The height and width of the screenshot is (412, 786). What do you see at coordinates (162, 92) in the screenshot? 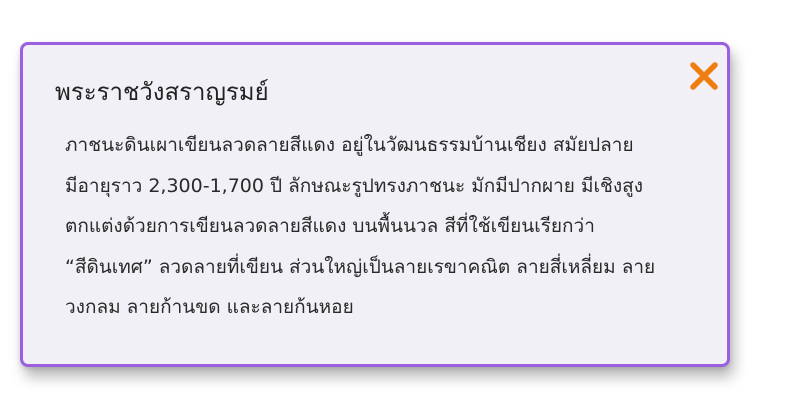
I see `popup-title: พระราชวังสราญรมย์` at bounding box center [162, 92].